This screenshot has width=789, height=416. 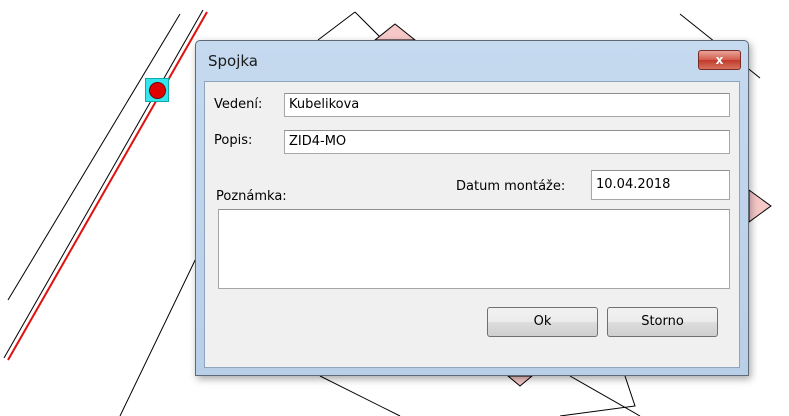 I want to click on poznamka-label: Poznámka:, so click(x=251, y=196).